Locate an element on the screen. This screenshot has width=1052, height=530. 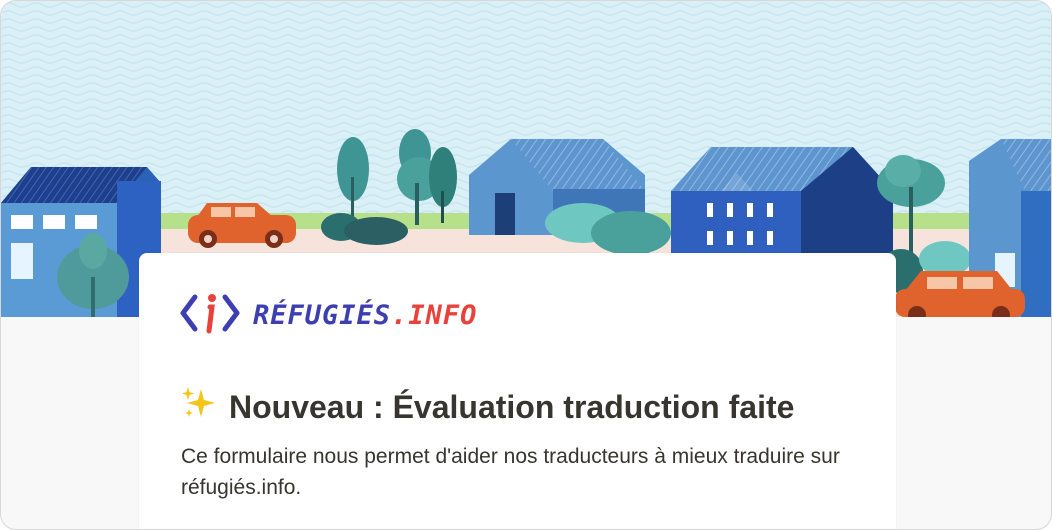
refugies-info-logo: RÉFUGIÉS.INFO is located at coordinates (328, 315).